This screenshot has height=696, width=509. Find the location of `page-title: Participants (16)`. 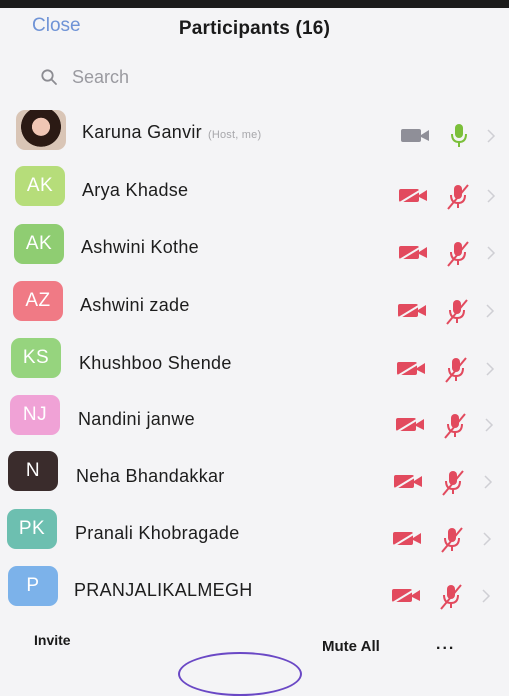

page-title: Participants (16) is located at coordinates (254, 28).